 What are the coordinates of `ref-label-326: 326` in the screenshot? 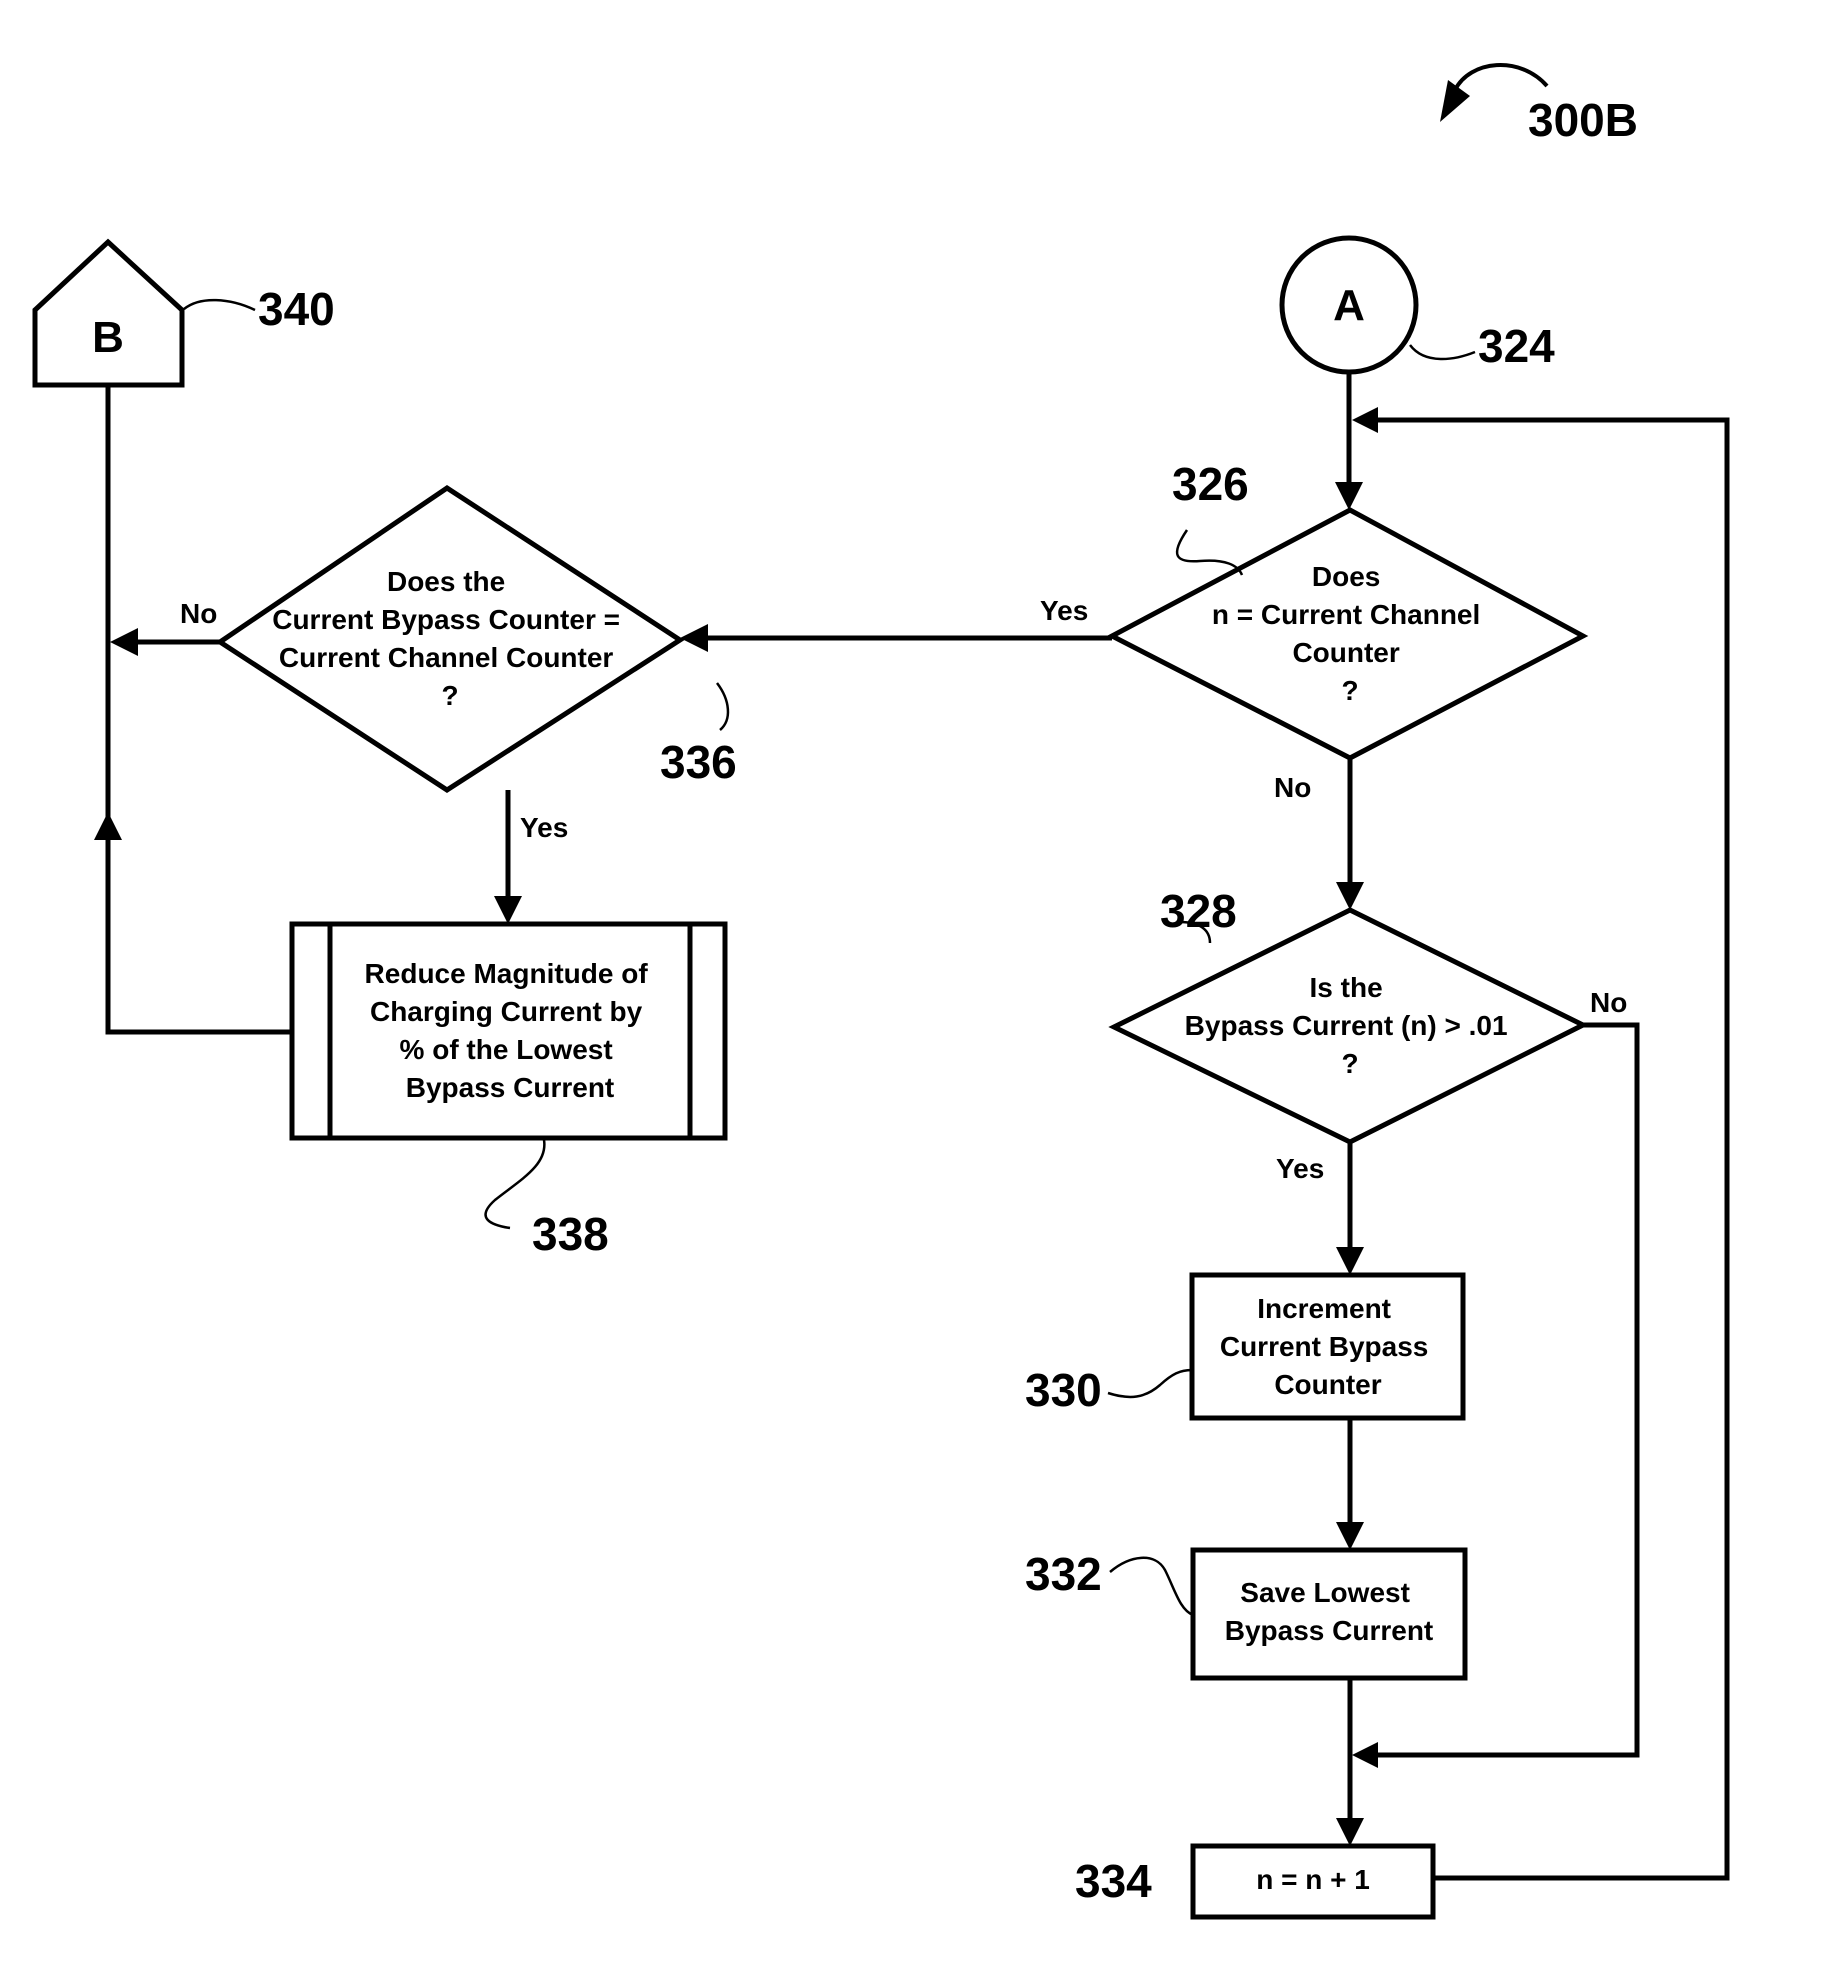 It's located at (1210, 484).